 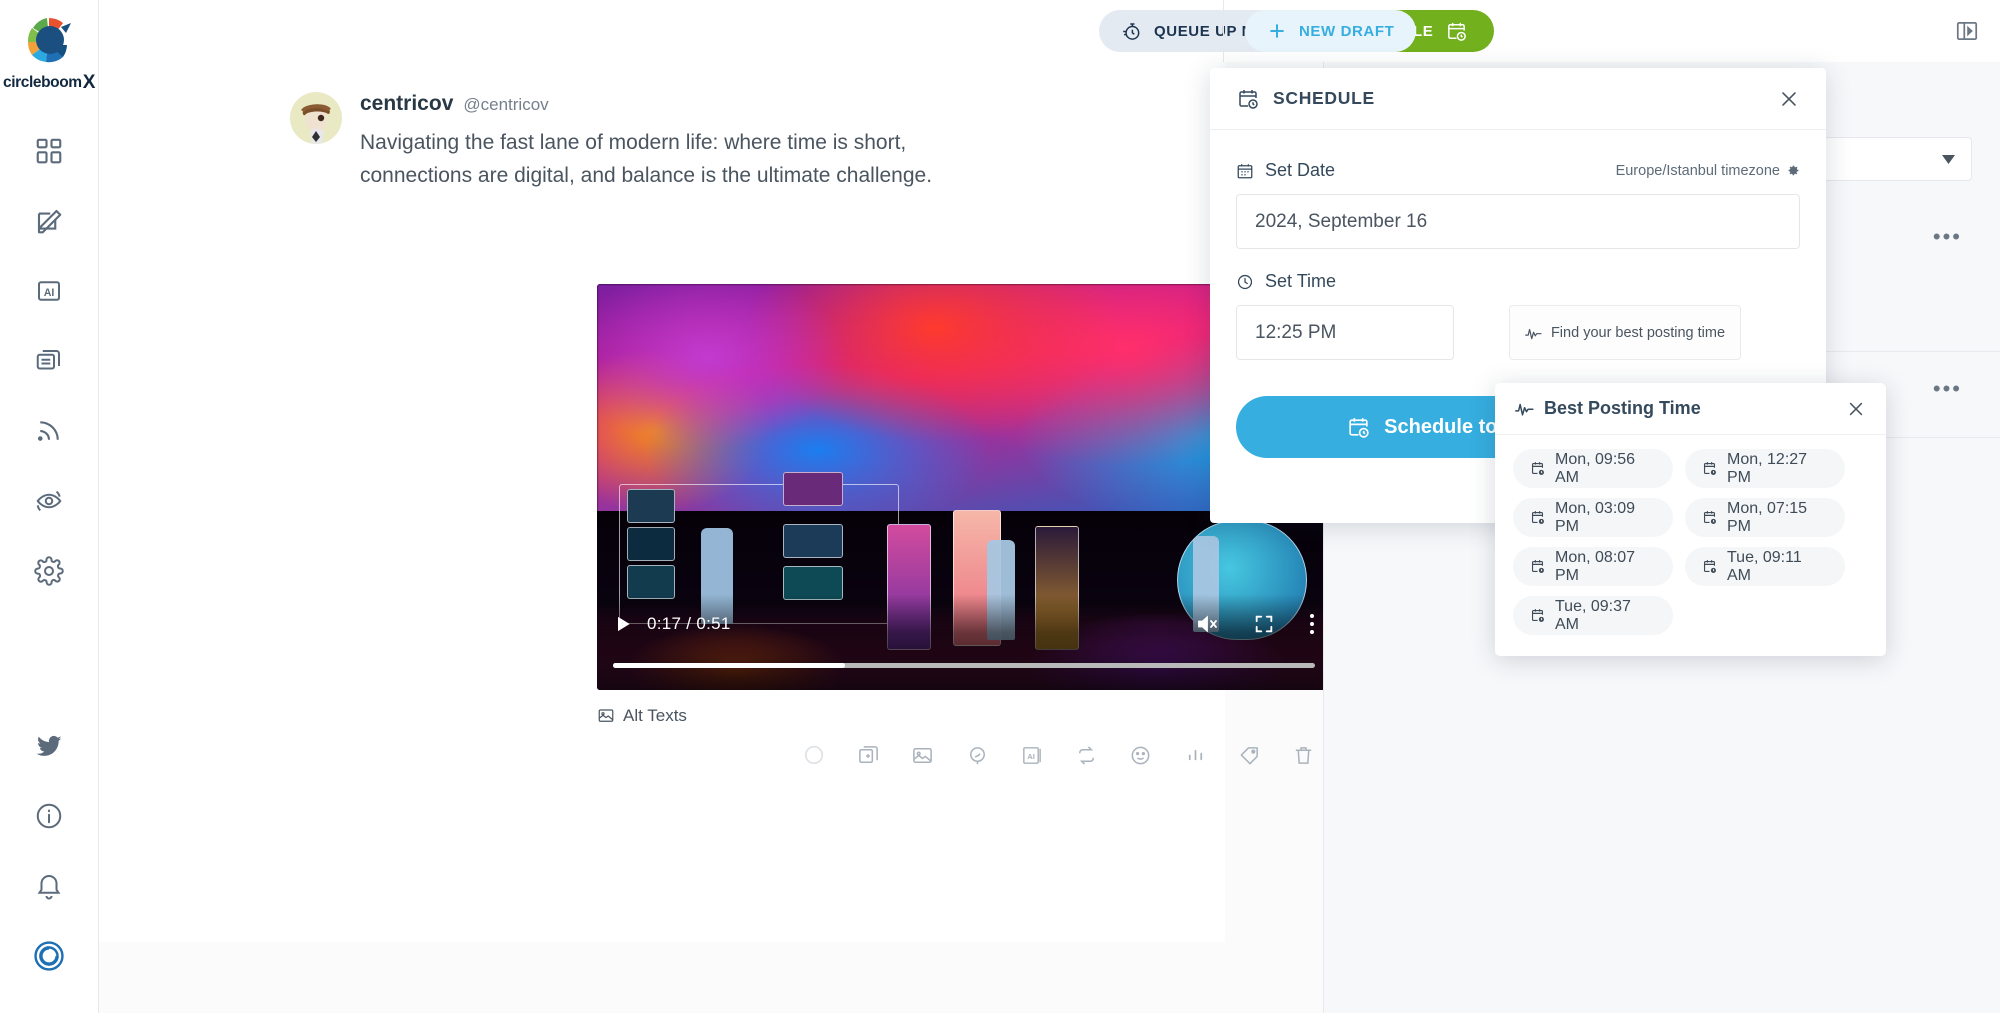 I want to click on sidebar-item-twitter, so click(x=49, y=746).